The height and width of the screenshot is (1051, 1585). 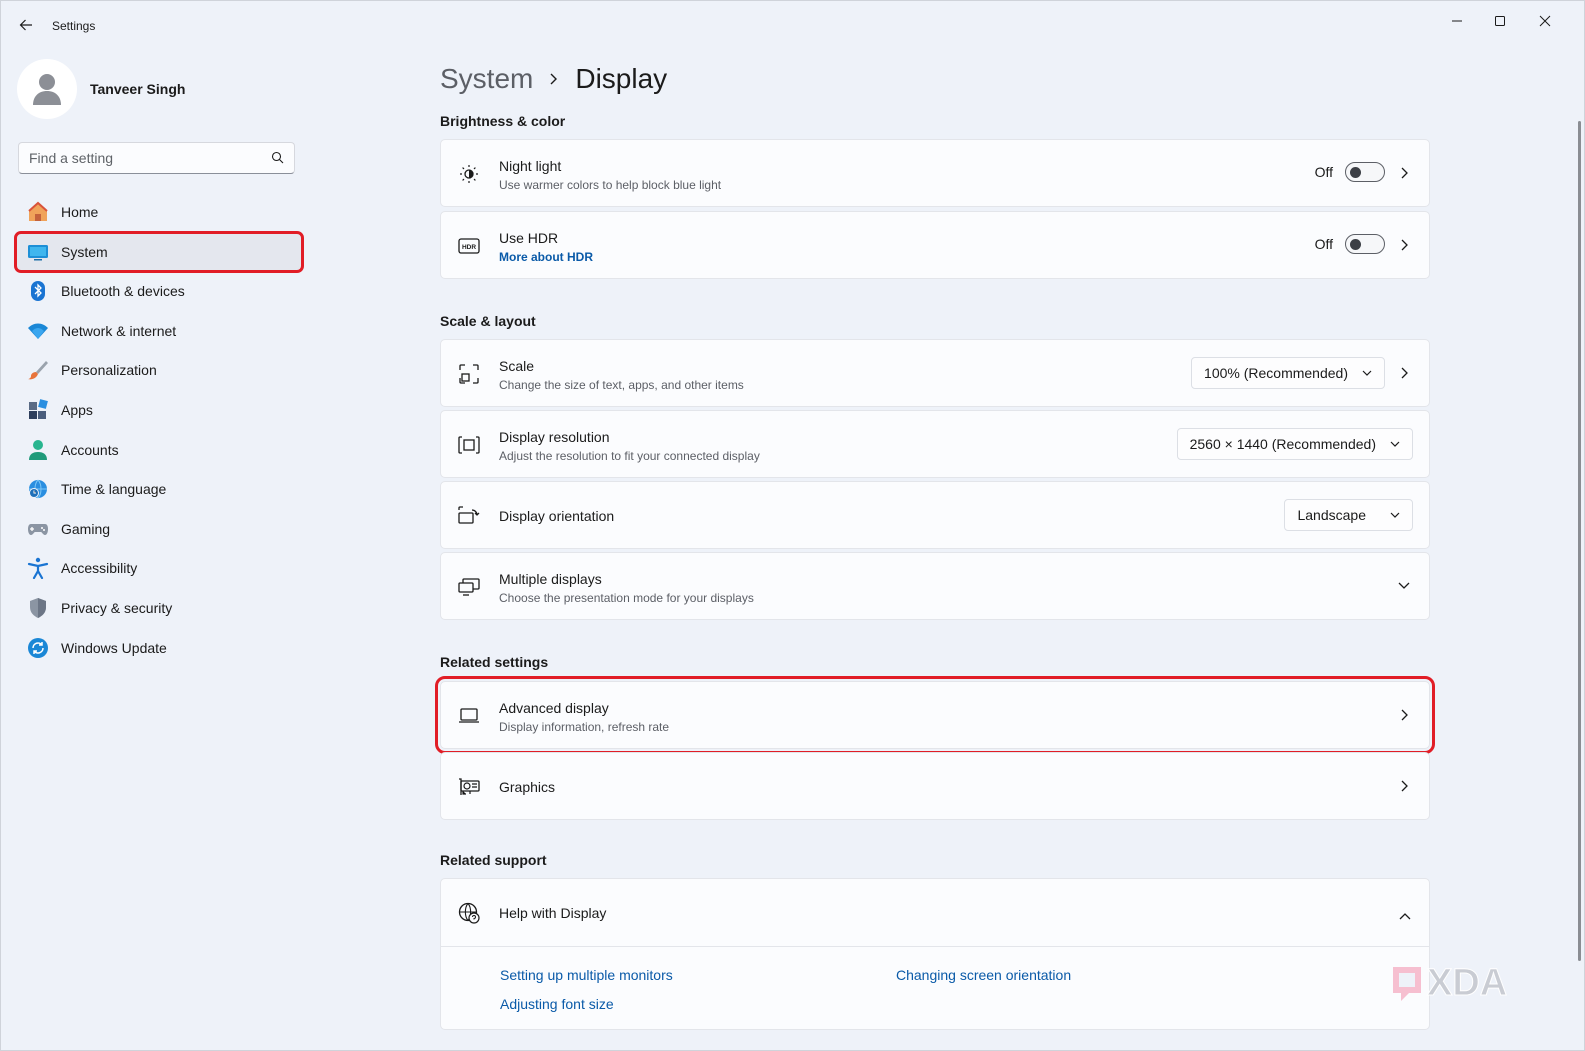 What do you see at coordinates (114, 489) in the screenshot?
I see `sidebar-item-label: Time & language` at bounding box center [114, 489].